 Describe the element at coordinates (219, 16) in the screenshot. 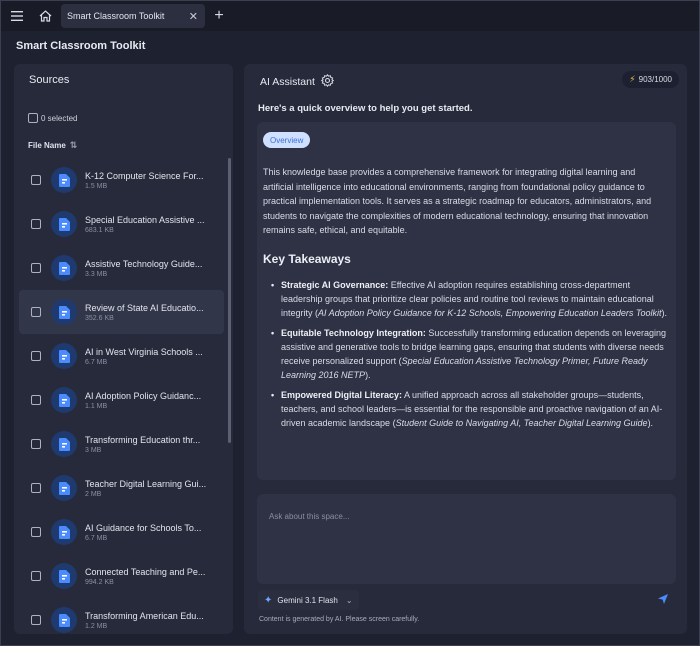

I see `plus-icon: +` at that location.